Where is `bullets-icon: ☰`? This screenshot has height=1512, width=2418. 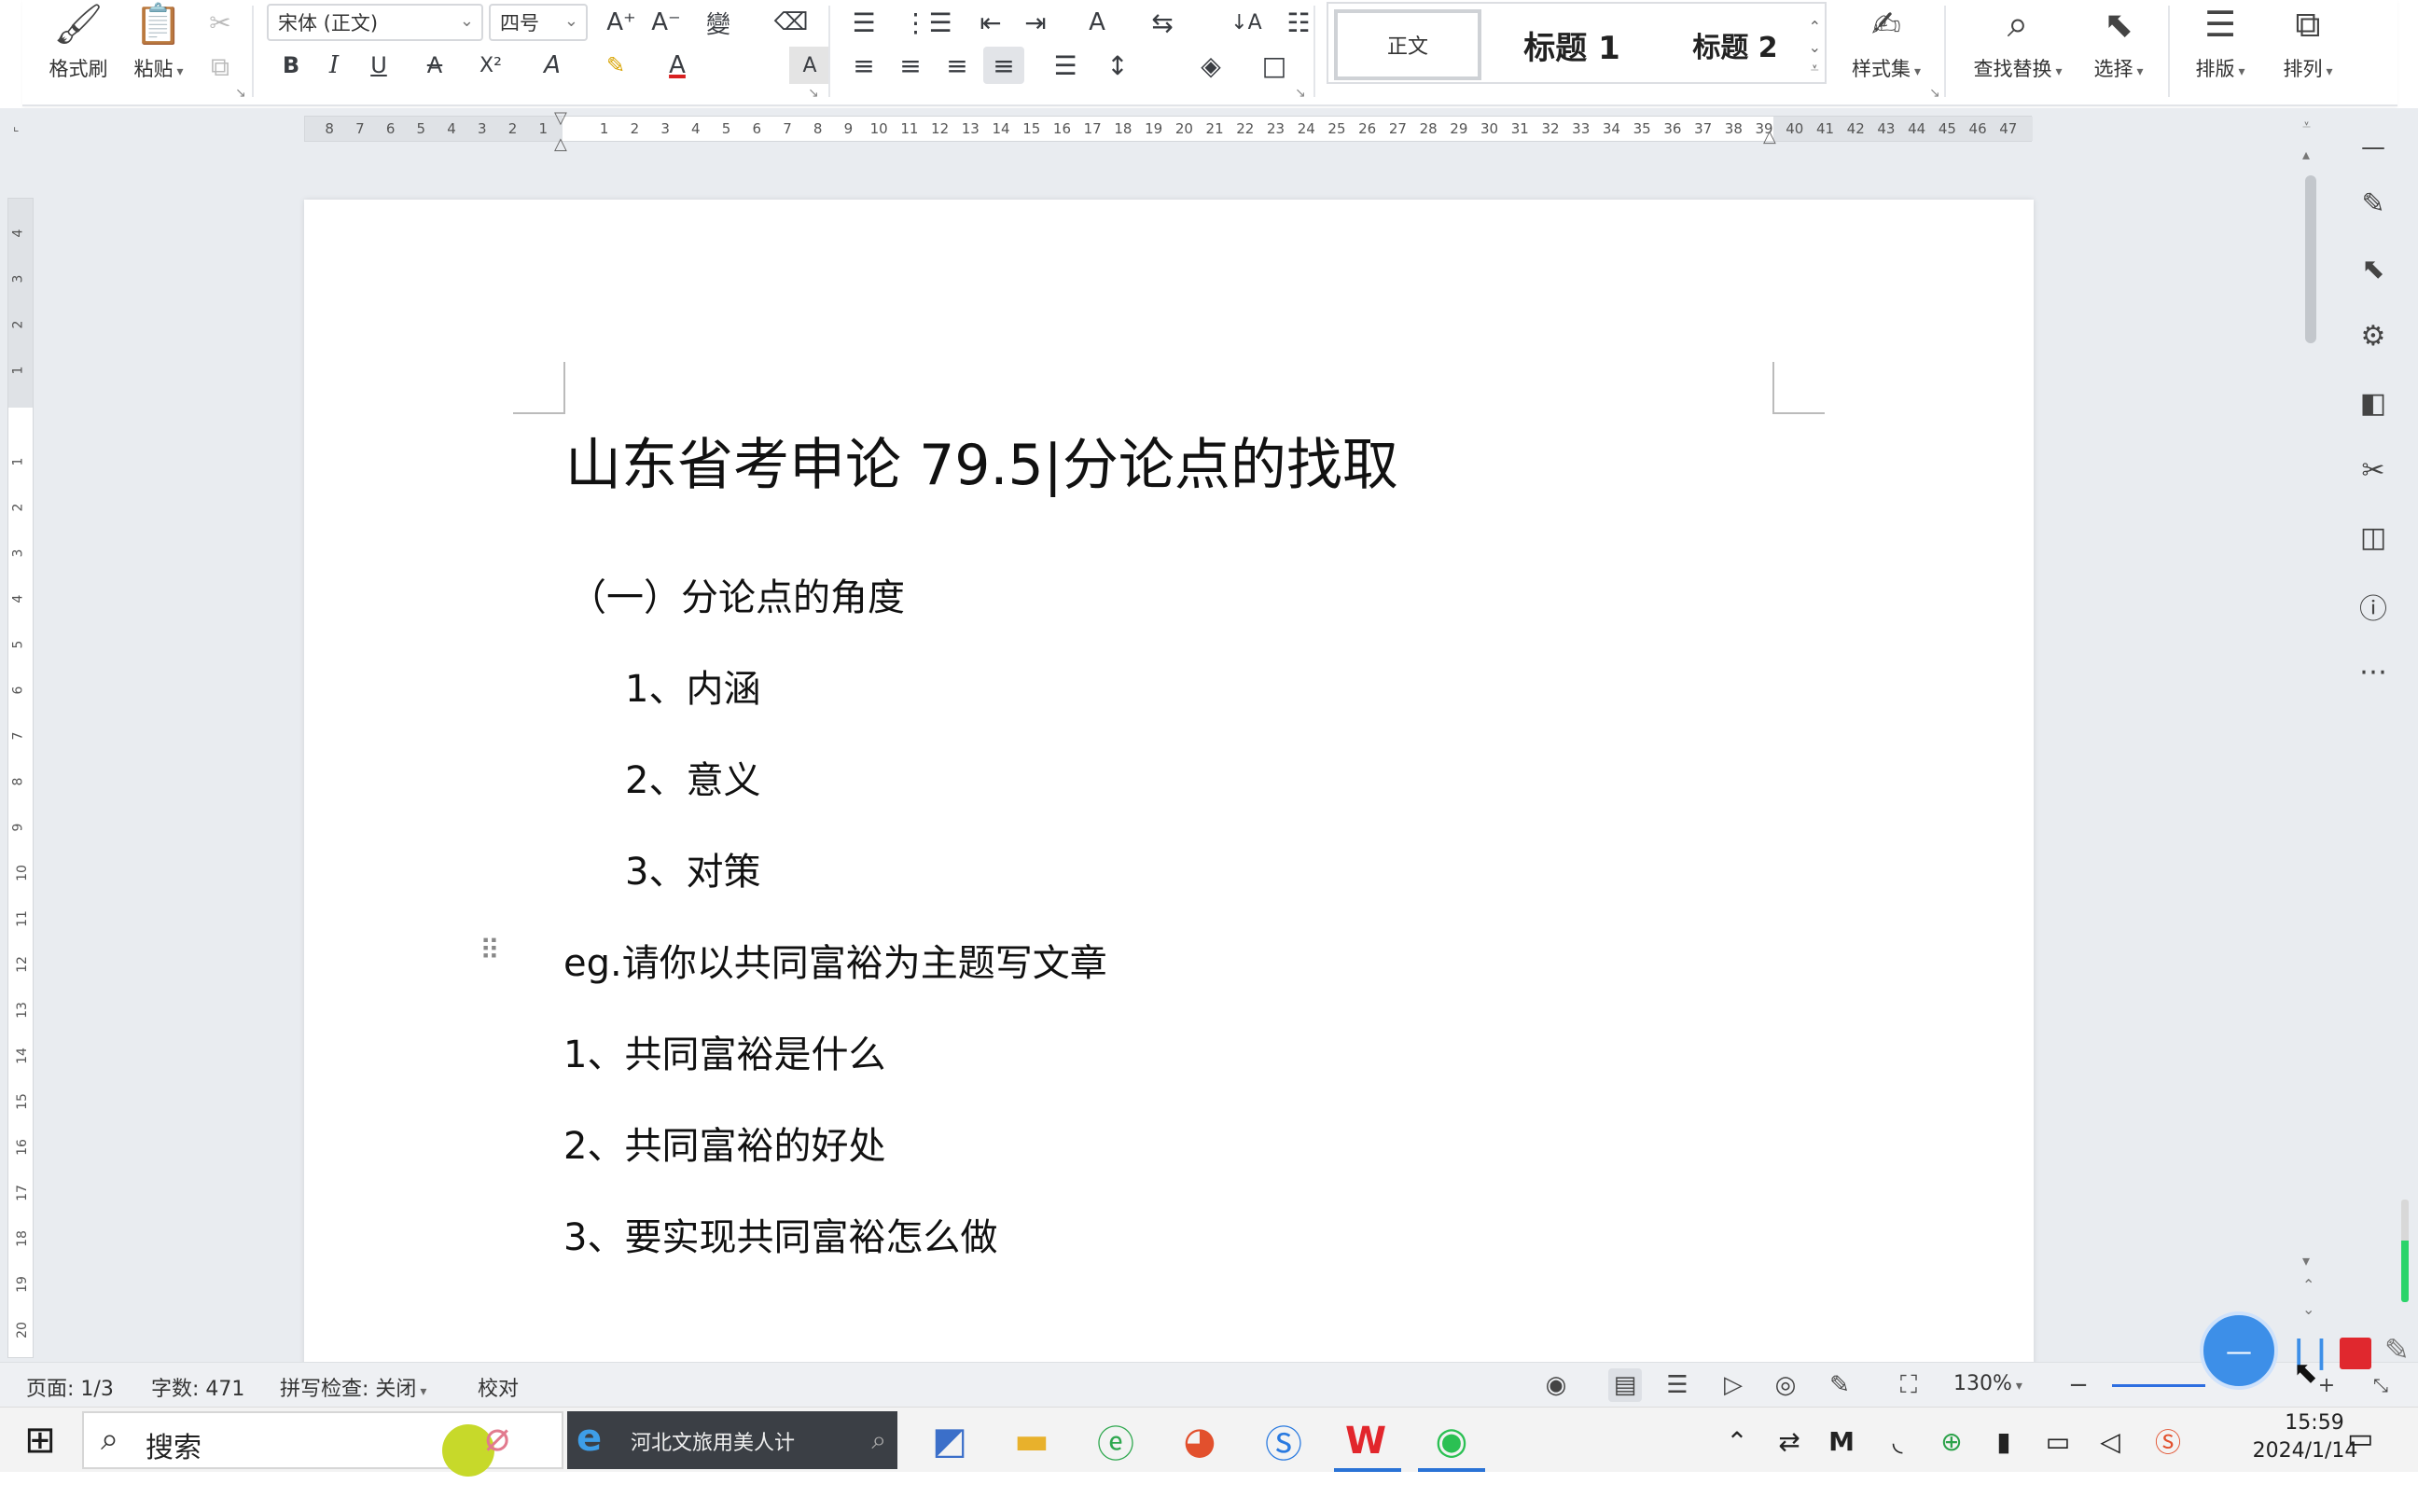 bullets-icon: ☰ is located at coordinates (863, 22).